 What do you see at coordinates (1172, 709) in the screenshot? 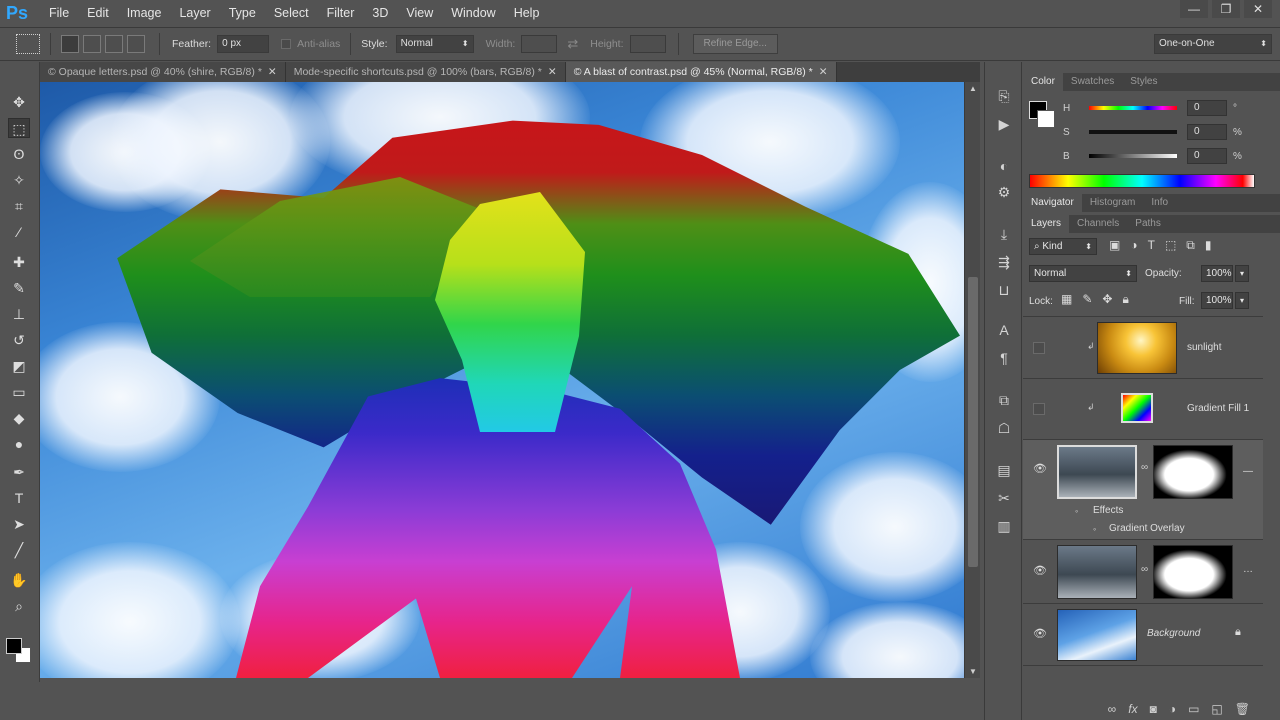
I see `new-adjustment-icon: ◑` at bounding box center [1172, 709].